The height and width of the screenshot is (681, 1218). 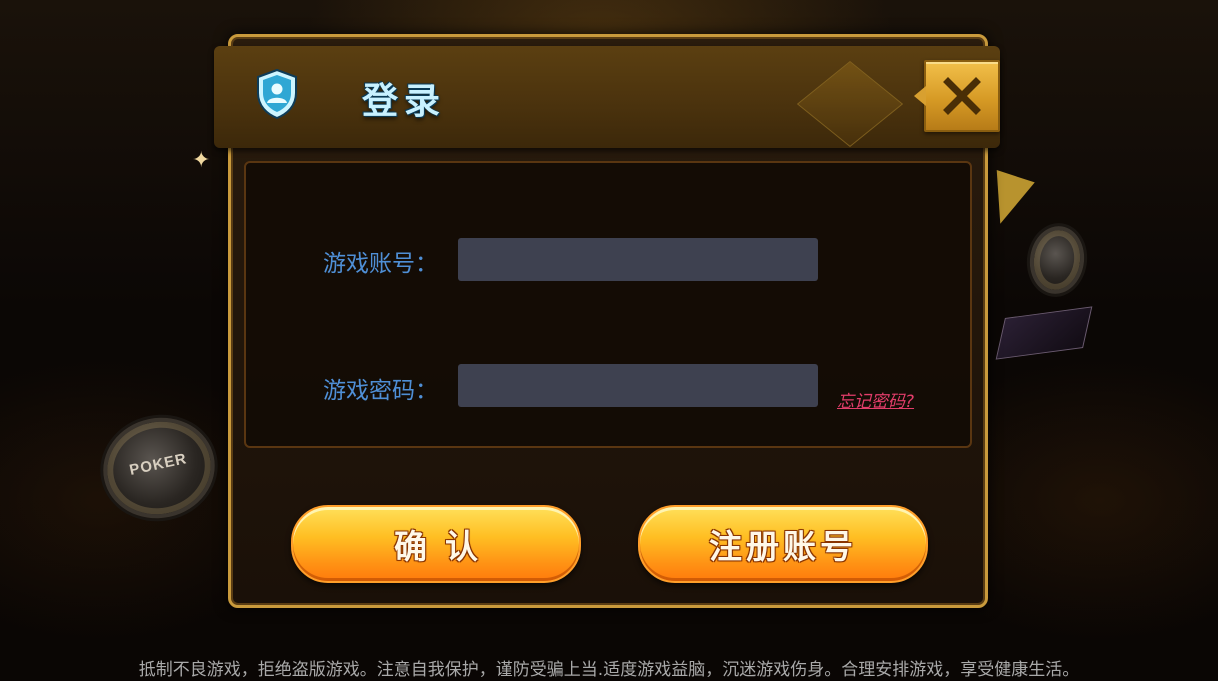 What do you see at coordinates (875, 399) in the screenshot?
I see `forgot-password-link: 忘记密码?` at bounding box center [875, 399].